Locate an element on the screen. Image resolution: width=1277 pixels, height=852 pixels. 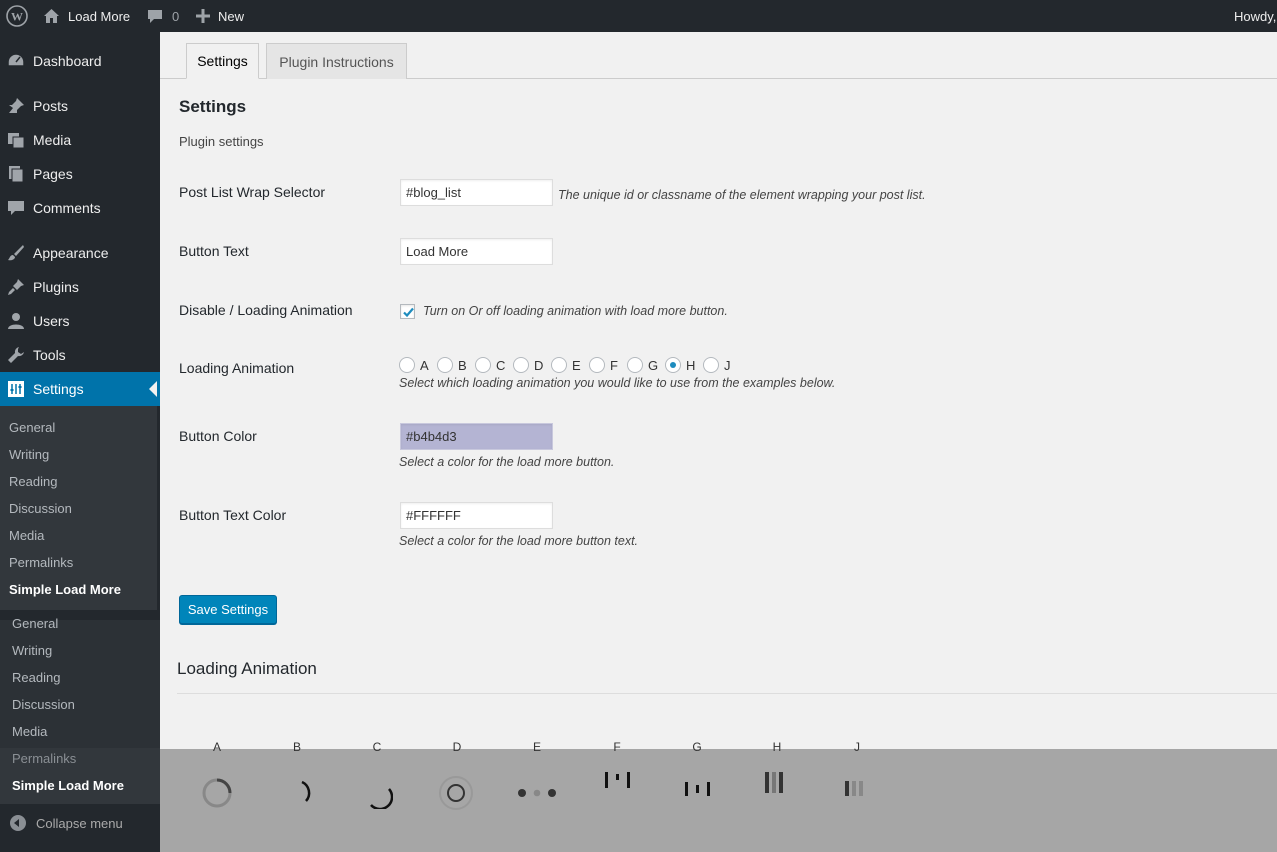
comment-icon is located at coordinates (155, 16).